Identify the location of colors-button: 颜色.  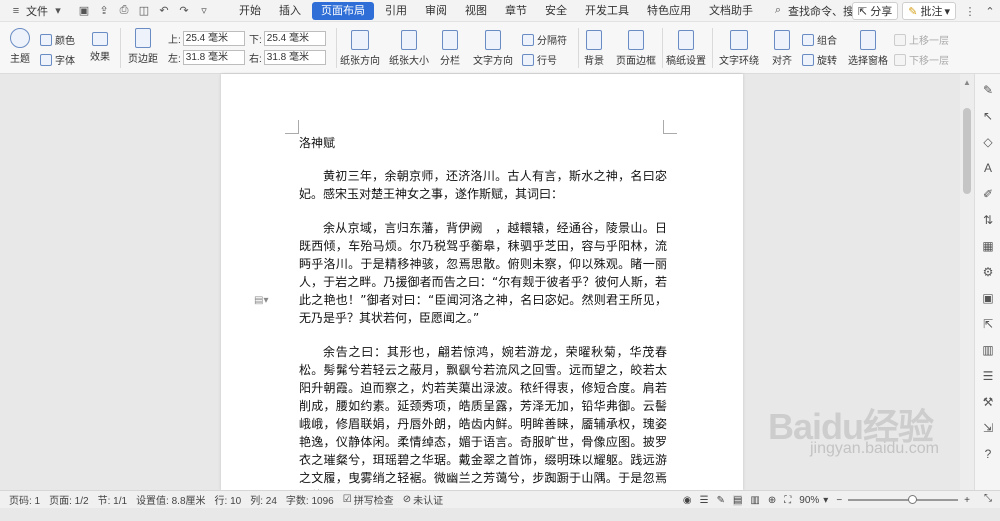
(57, 39).